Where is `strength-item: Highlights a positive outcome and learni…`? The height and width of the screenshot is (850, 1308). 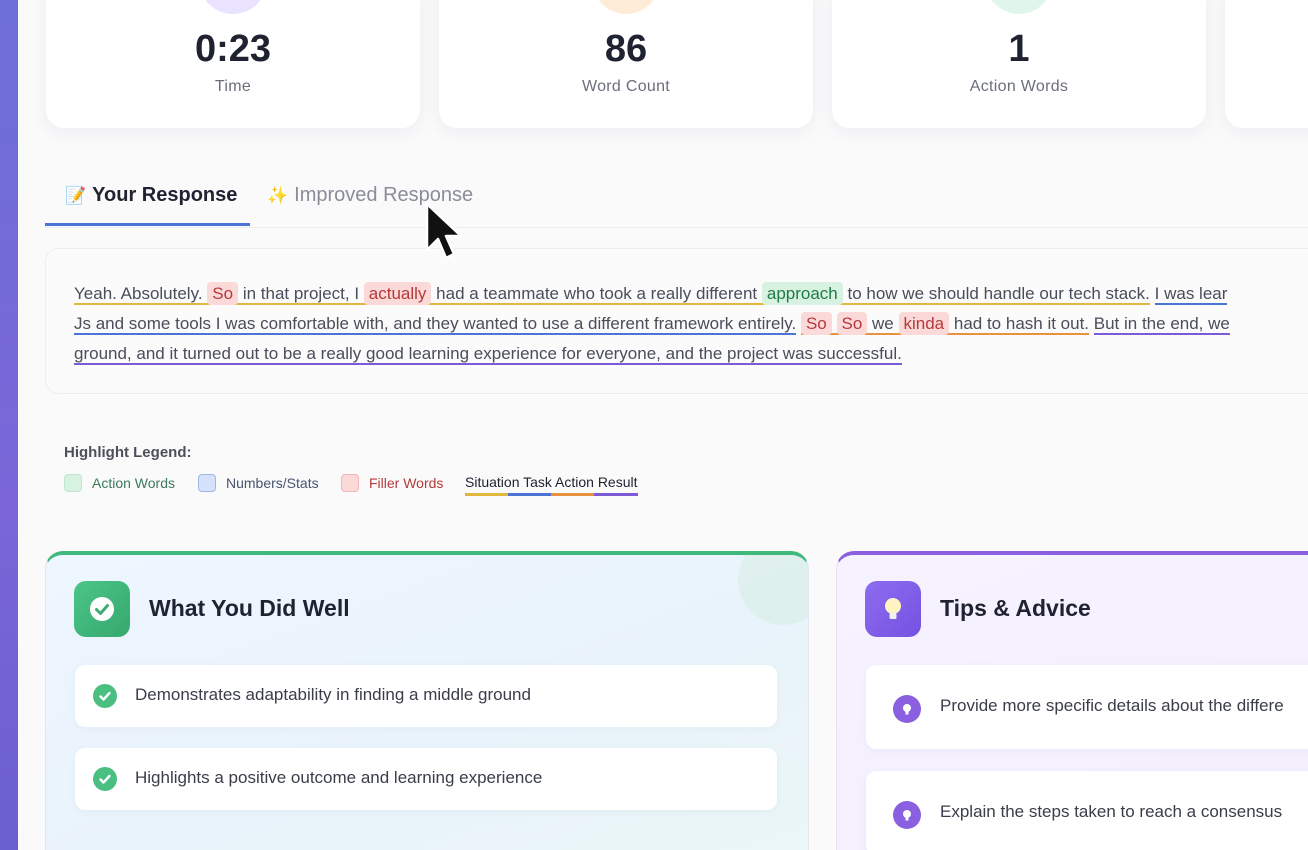 strength-item: Highlights a positive outcome and learni… is located at coordinates (426, 779).